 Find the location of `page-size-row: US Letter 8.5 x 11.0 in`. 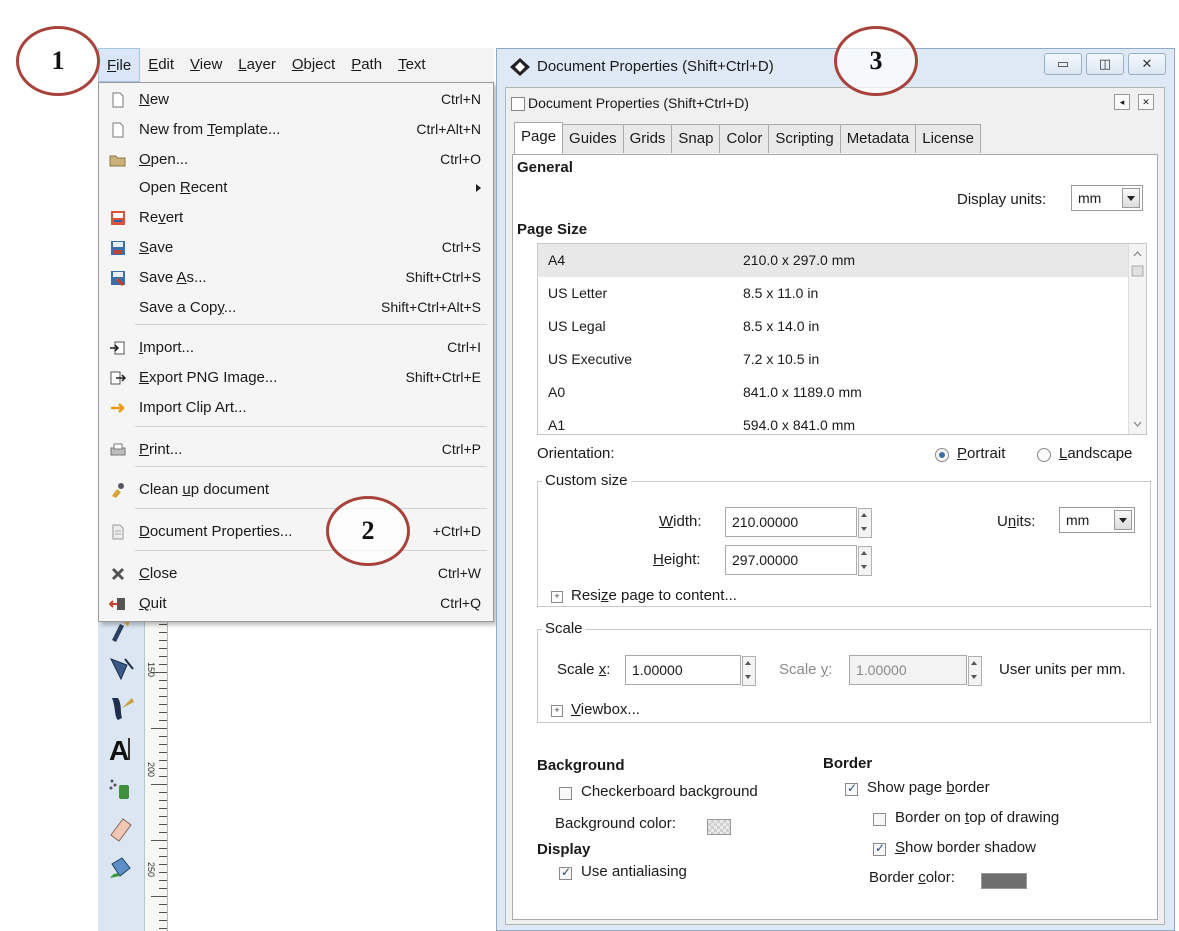

page-size-row: US Letter 8.5 x 11.0 in is located at coordinates (833, 293).